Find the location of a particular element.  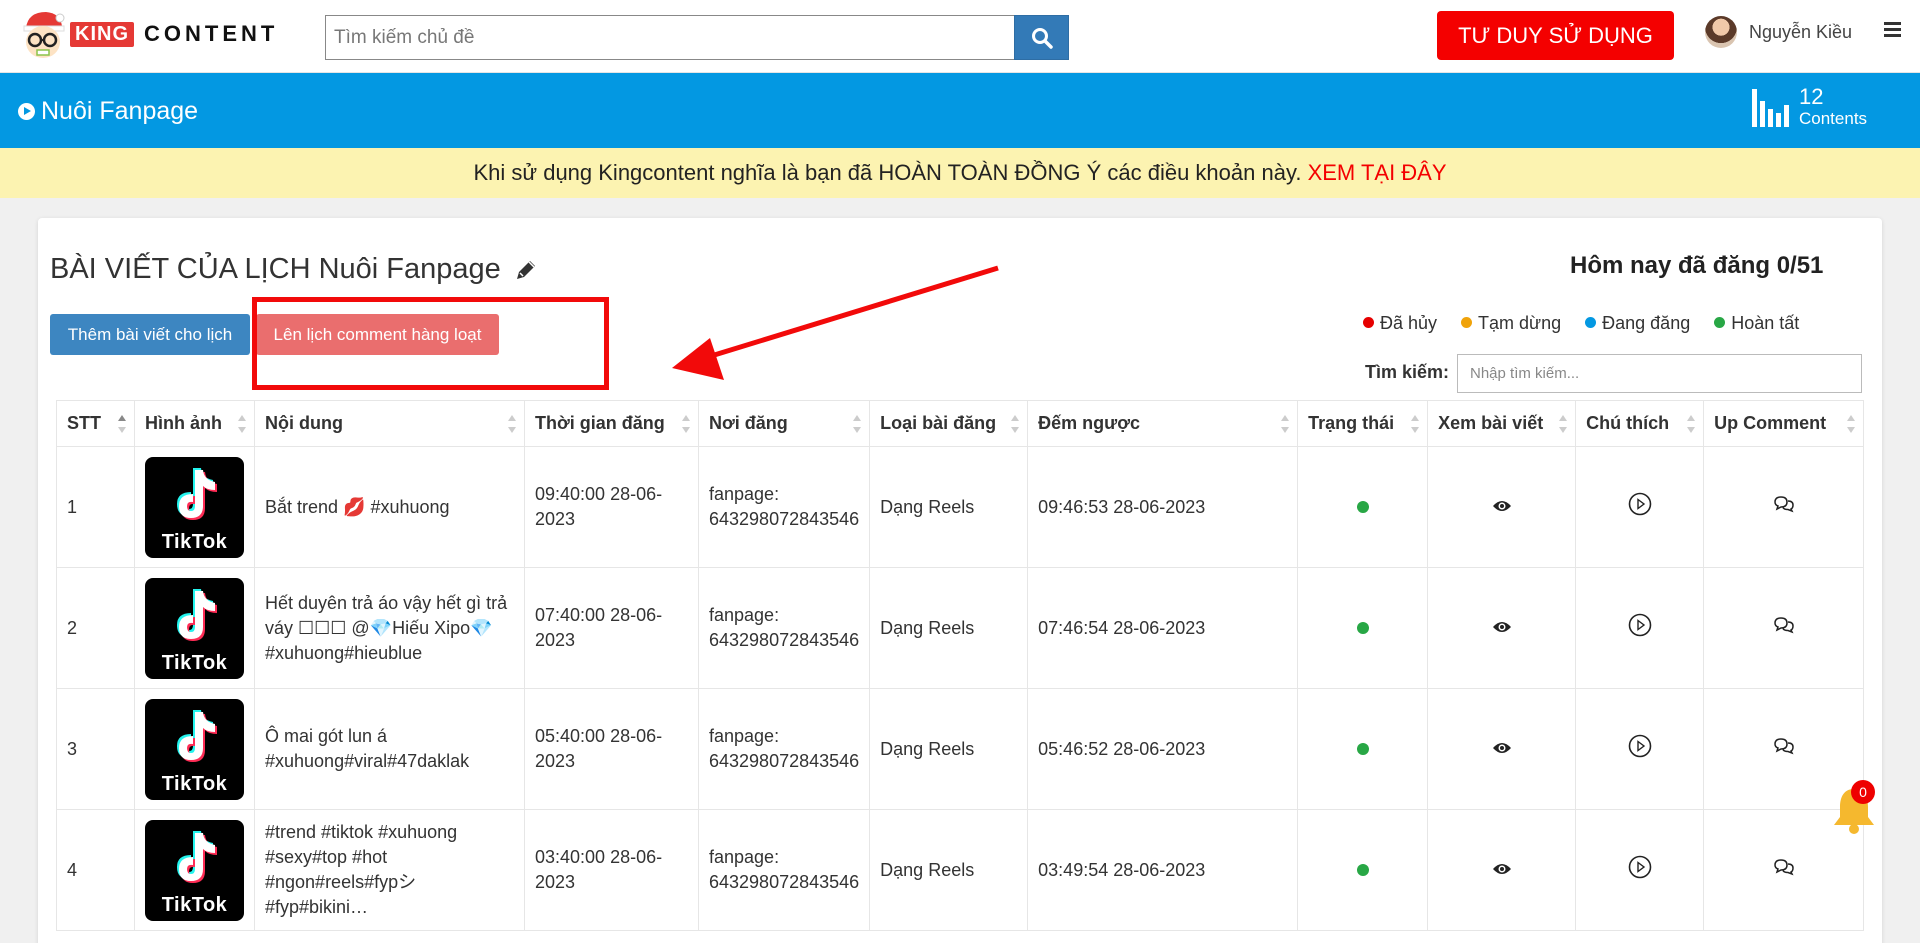

topic-search is located at coordinates (697, 37).